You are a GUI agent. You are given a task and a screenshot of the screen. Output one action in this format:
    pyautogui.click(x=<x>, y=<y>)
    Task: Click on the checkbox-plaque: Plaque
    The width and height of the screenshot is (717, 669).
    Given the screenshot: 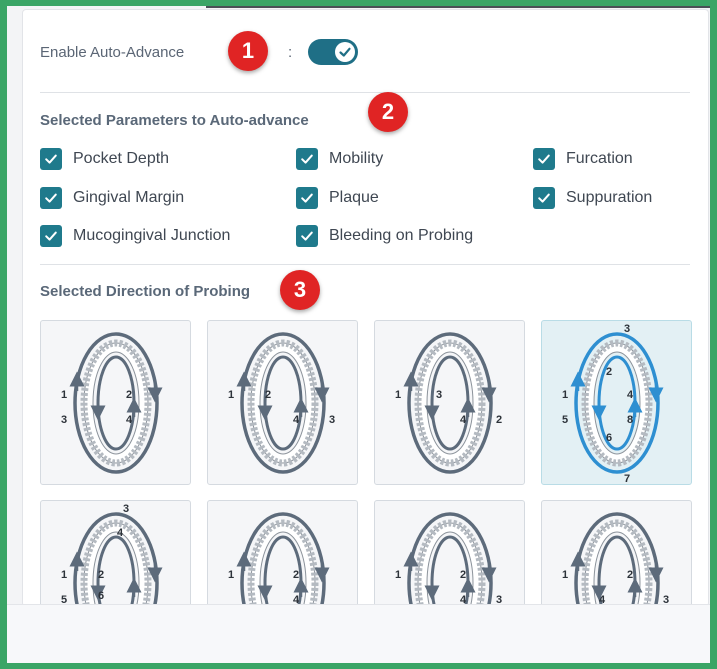 What is the action you would take?
    pyautogui.click(x=337, y=198)
    